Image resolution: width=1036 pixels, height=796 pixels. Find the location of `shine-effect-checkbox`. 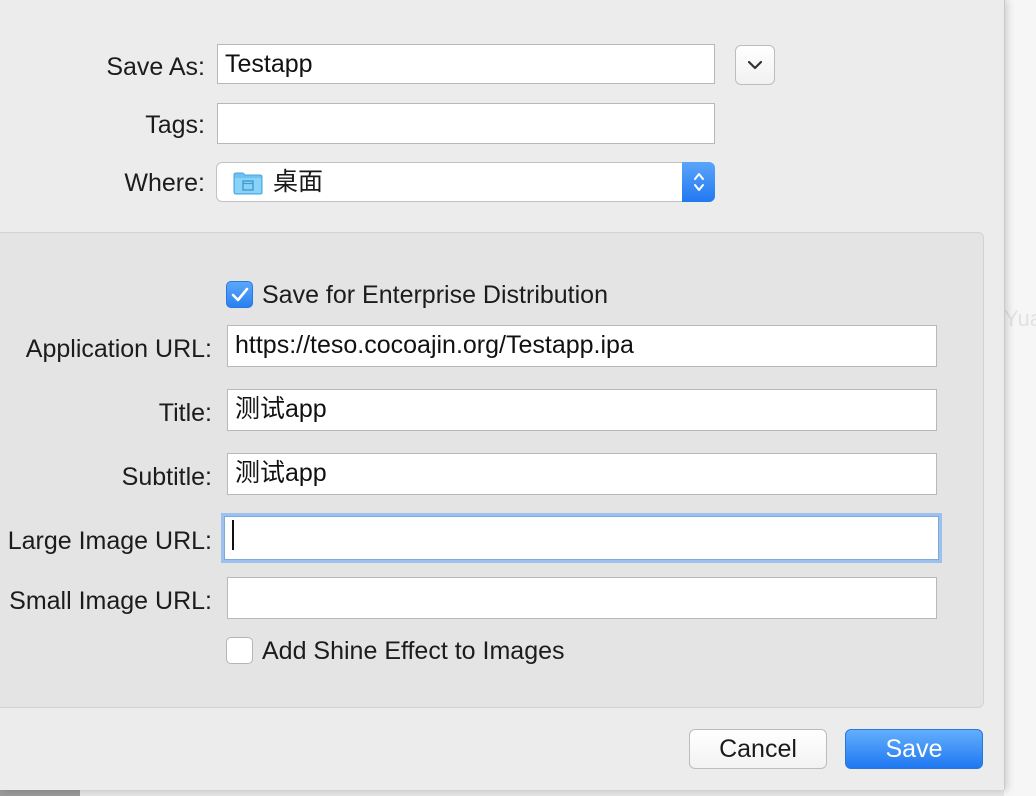

shine-effect-checkbox is located at coordinates (239, 650).